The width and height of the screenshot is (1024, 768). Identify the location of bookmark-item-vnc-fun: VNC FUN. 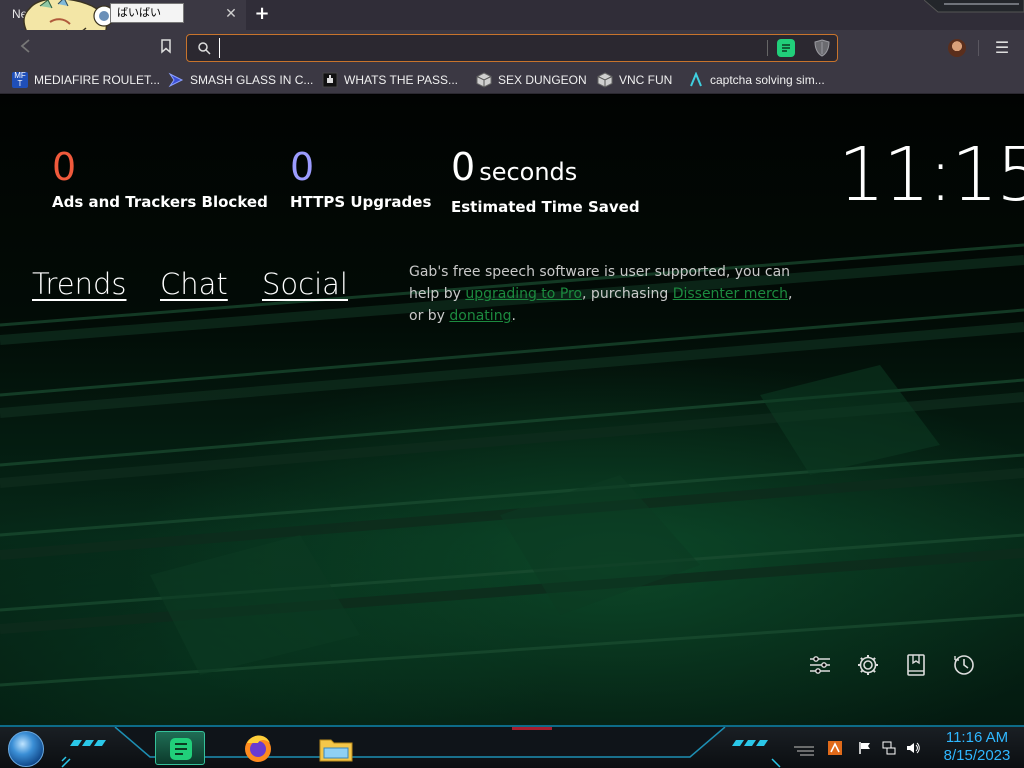
(634, 80).